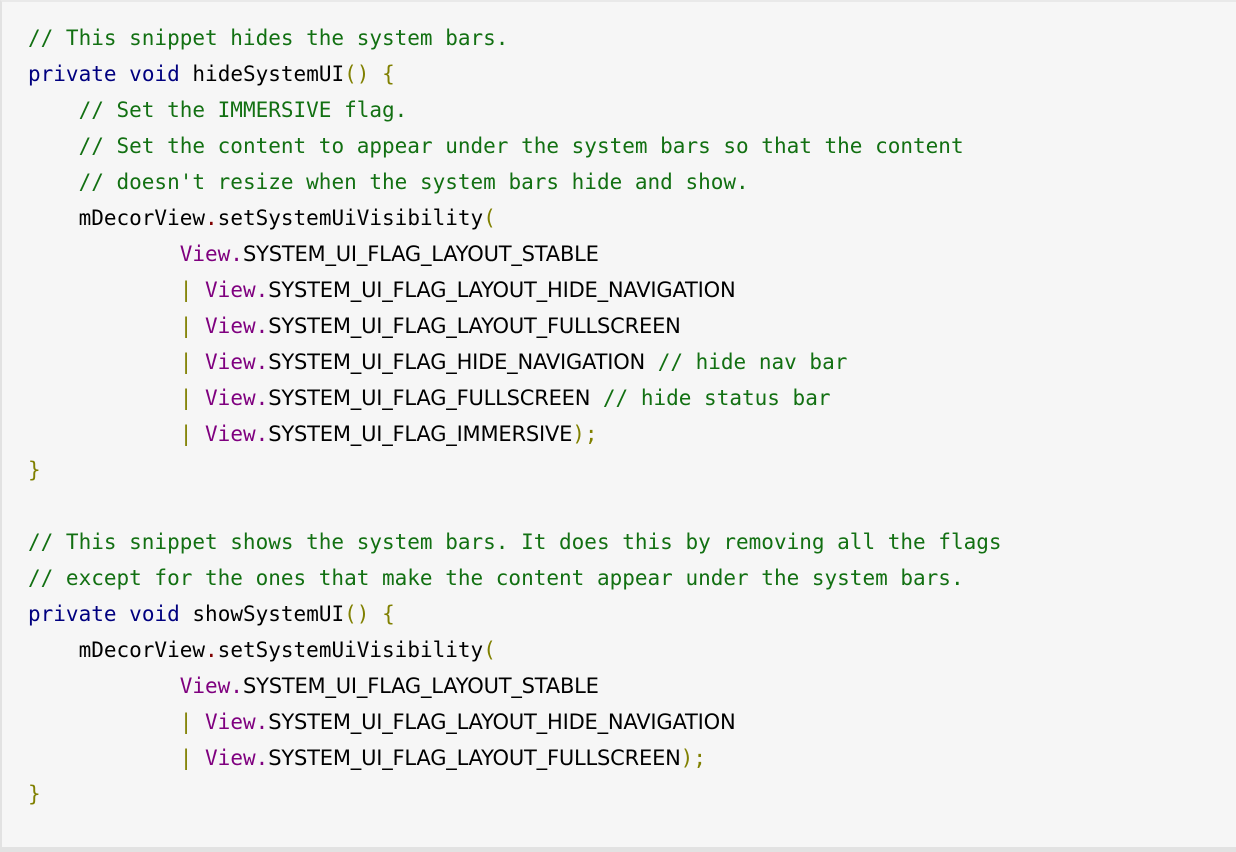 This screenshot has width=1236, height=852. What do you see at coordinates (716, 398) in the screenshot?
I see `inline-comment: // hide status bar` at bounding box center [716, 398].